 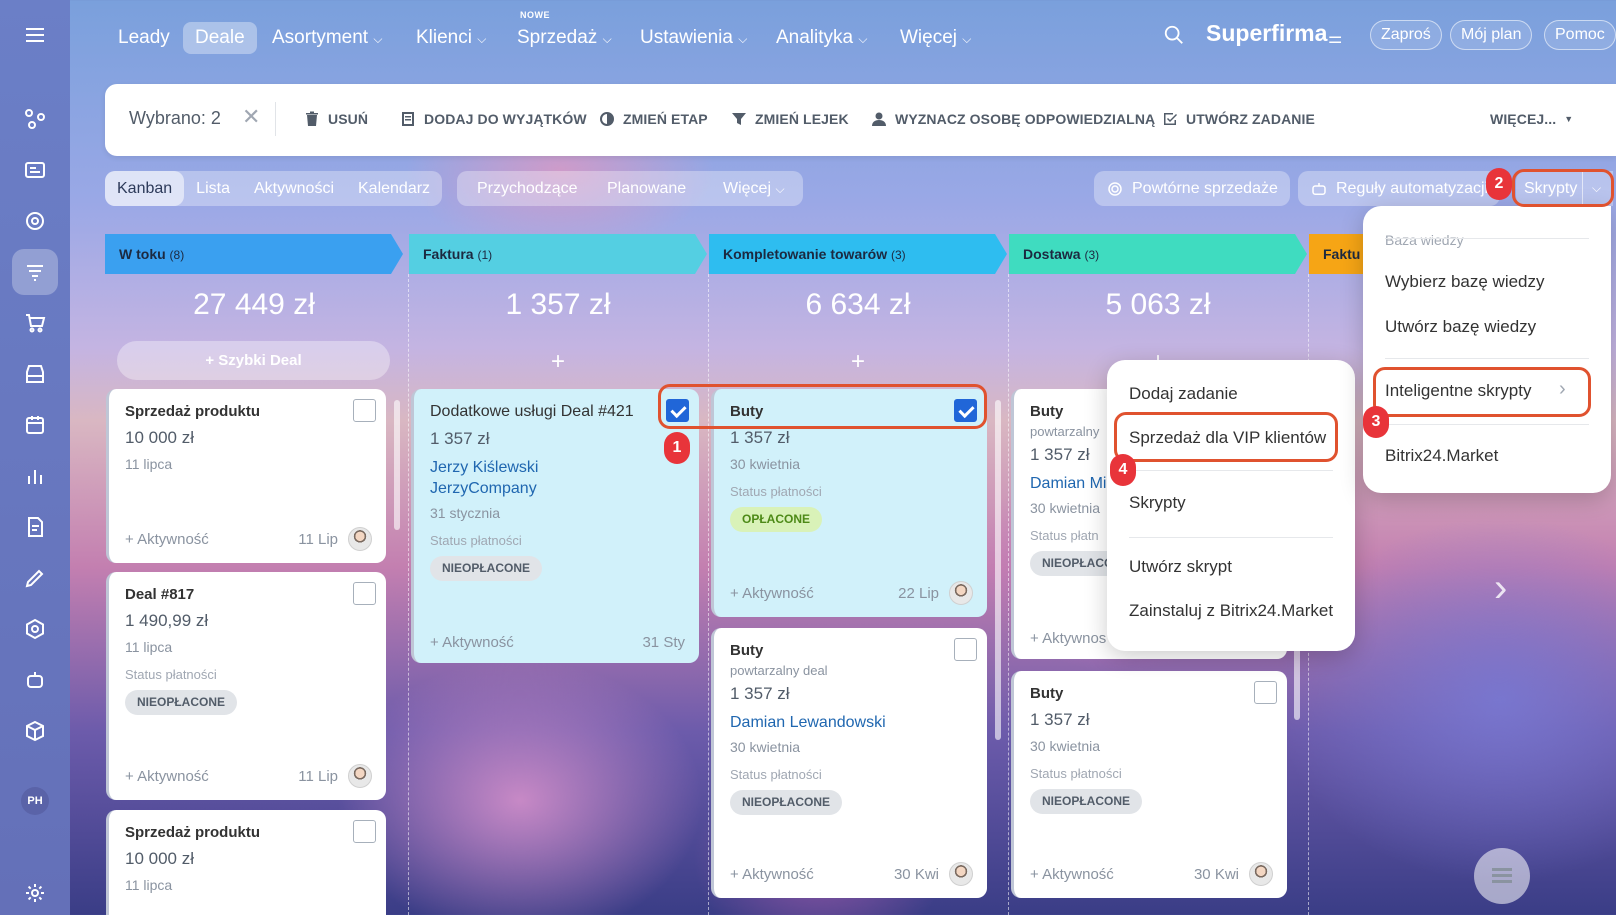 I want to click on clear-selection-icon: ✕, so click(x=251, y=117).